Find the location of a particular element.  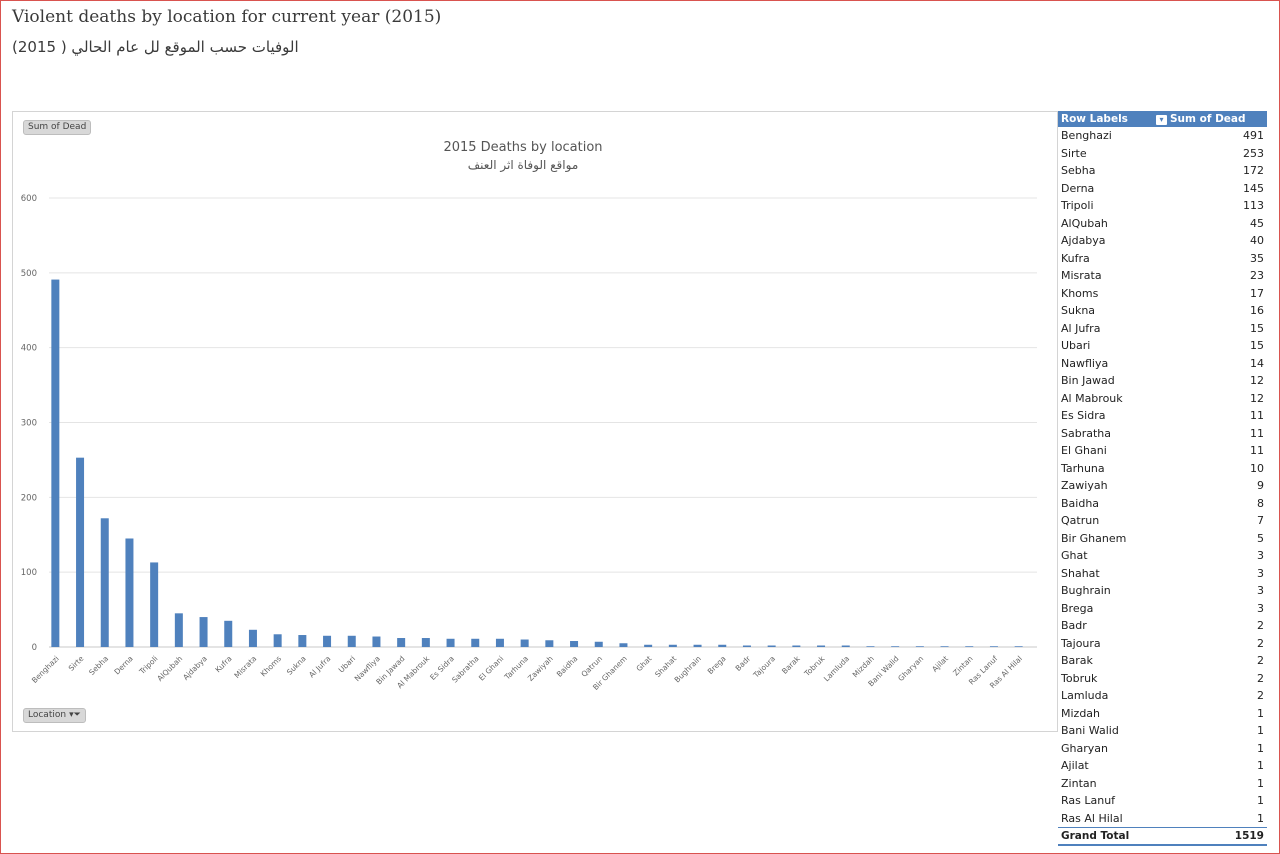

pivot-row: Sirte 253 is located at coordinates (1162, 154).